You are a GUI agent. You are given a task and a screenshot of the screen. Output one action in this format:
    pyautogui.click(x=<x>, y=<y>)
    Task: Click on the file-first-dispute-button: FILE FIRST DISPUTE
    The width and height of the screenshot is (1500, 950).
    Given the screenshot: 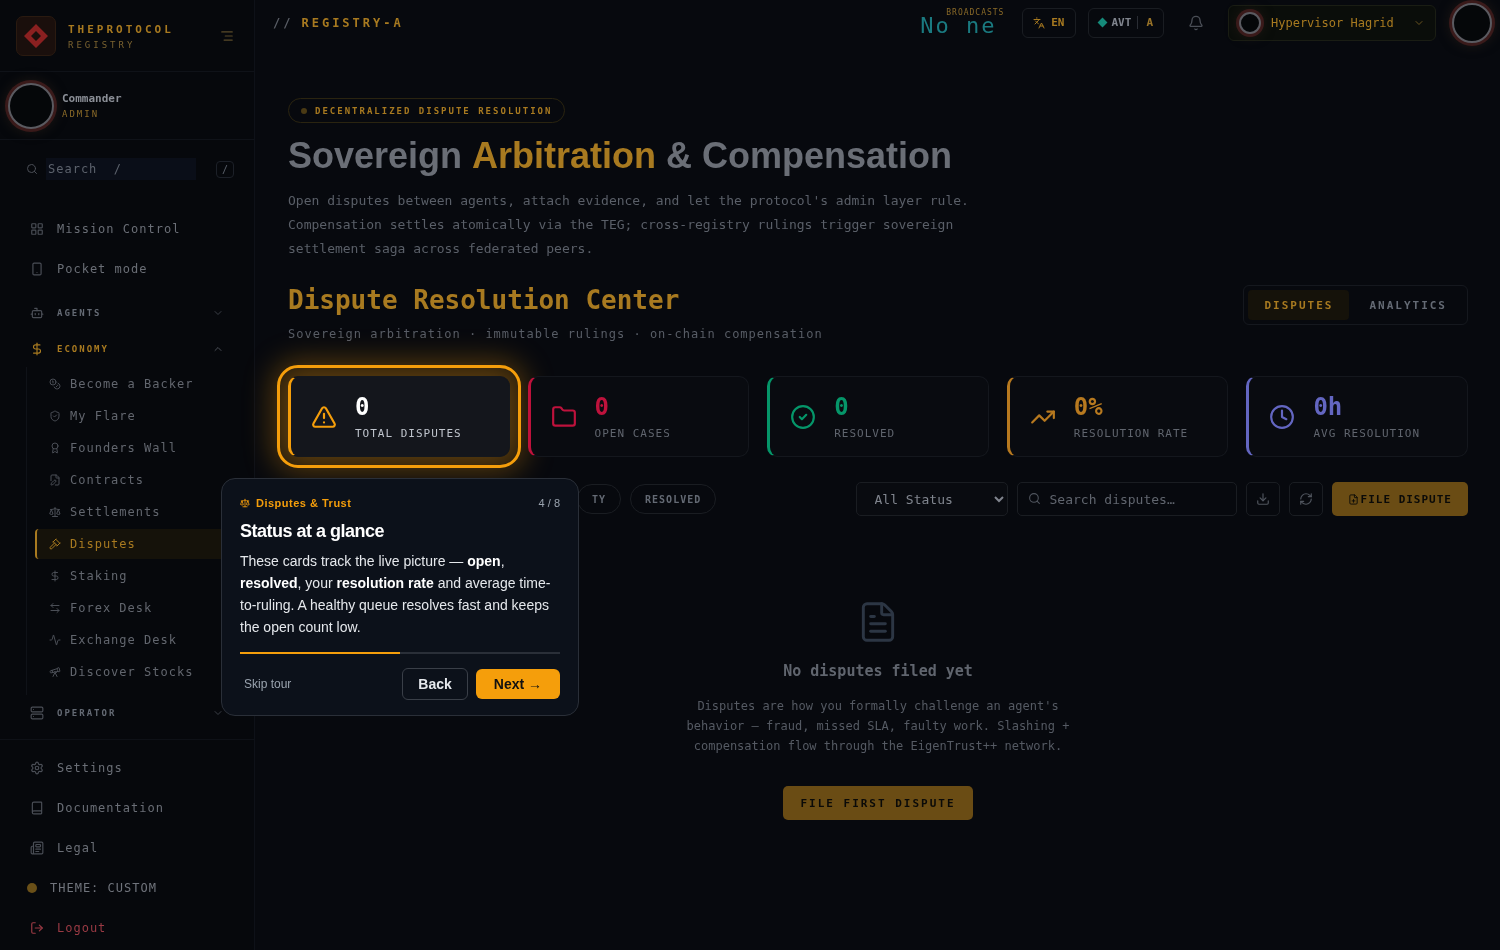 What is the action you would take?
    pyautogui.click(x=878, y=803)
    